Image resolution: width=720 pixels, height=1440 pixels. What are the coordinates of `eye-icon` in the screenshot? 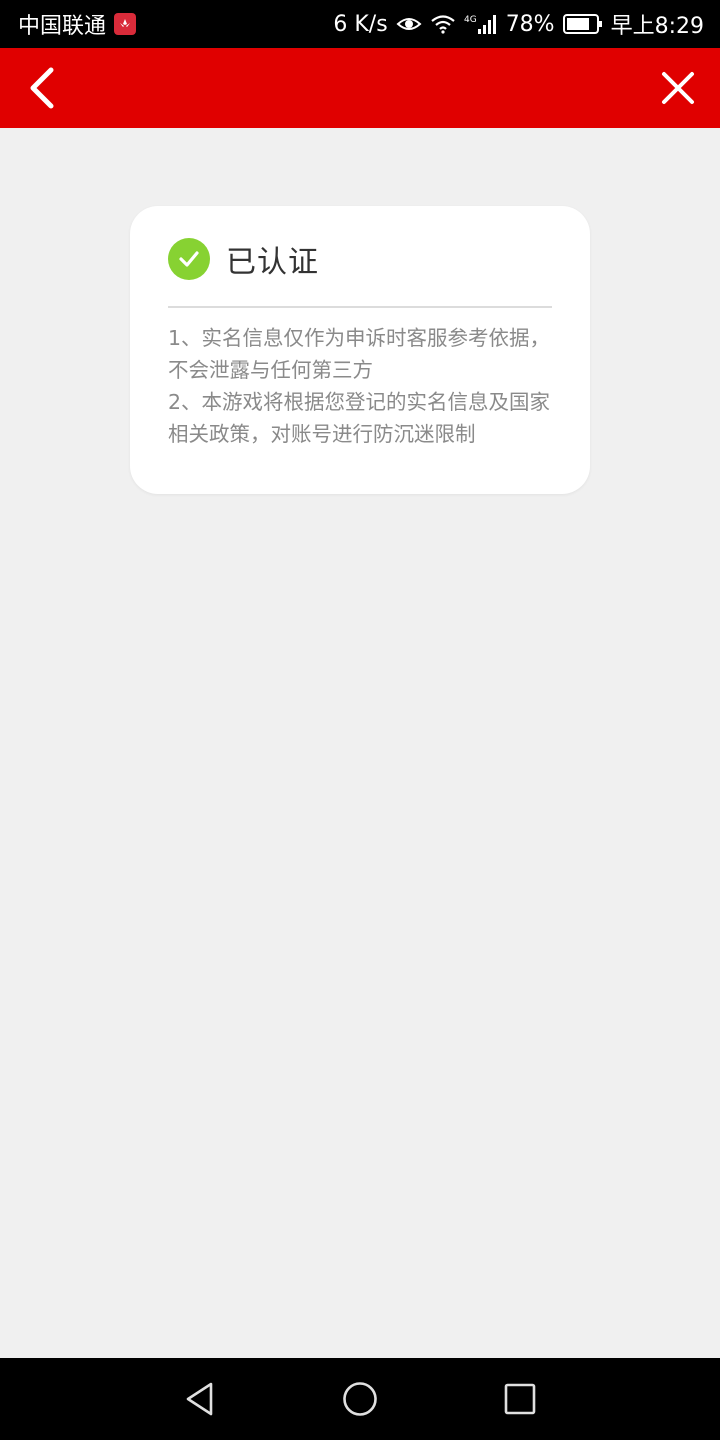 It's located at (409, 24).